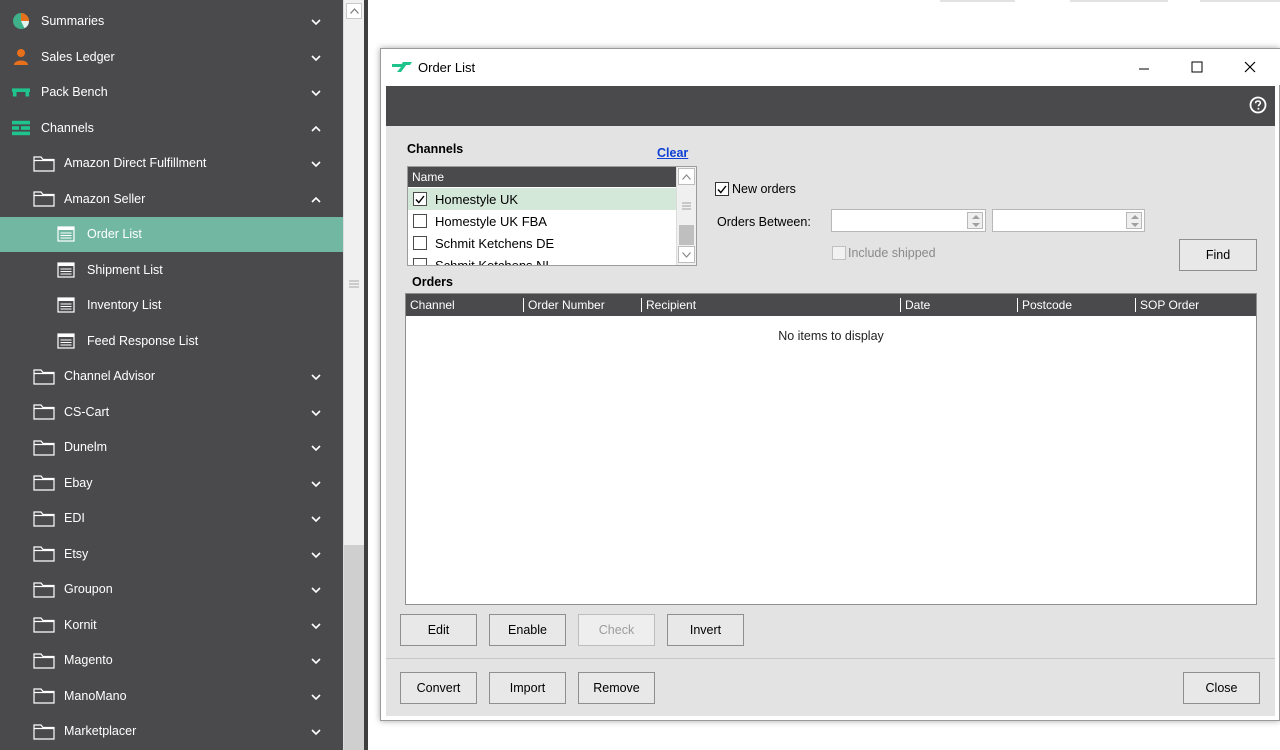 This screenshot has width=1280, height=750. Describe the element at coordinates (73, 21) in the screenshot. I see `sidebar-item-label: Summaries` at that location.